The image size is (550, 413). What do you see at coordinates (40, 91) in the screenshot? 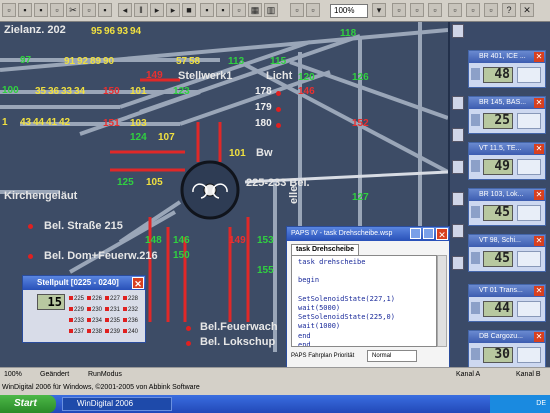
I see `turnout-35: 35` at bounding box center [40, 91].